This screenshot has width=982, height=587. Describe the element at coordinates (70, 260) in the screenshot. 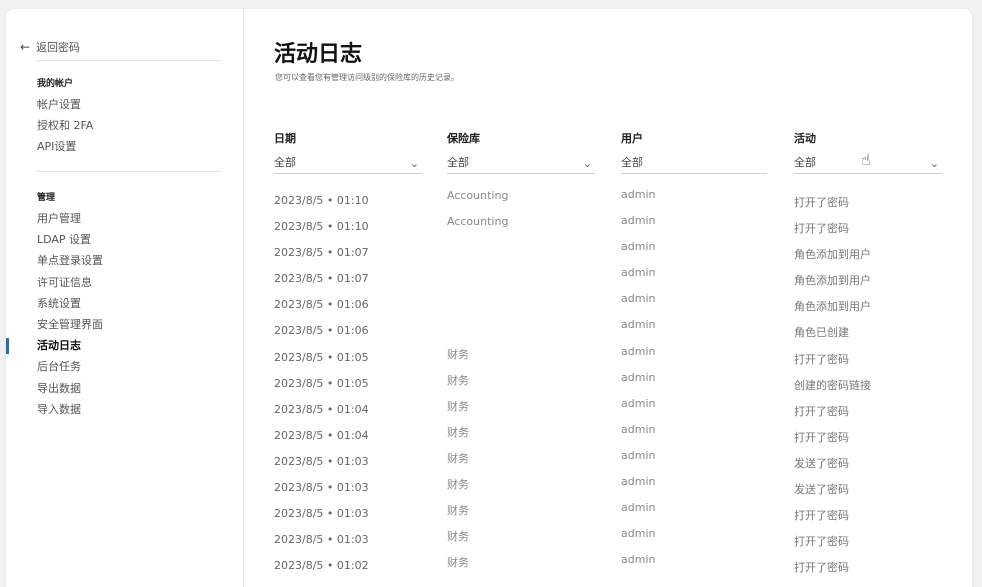

I see `sidebar-item-sso-settings: 单点登录设置` at that location.